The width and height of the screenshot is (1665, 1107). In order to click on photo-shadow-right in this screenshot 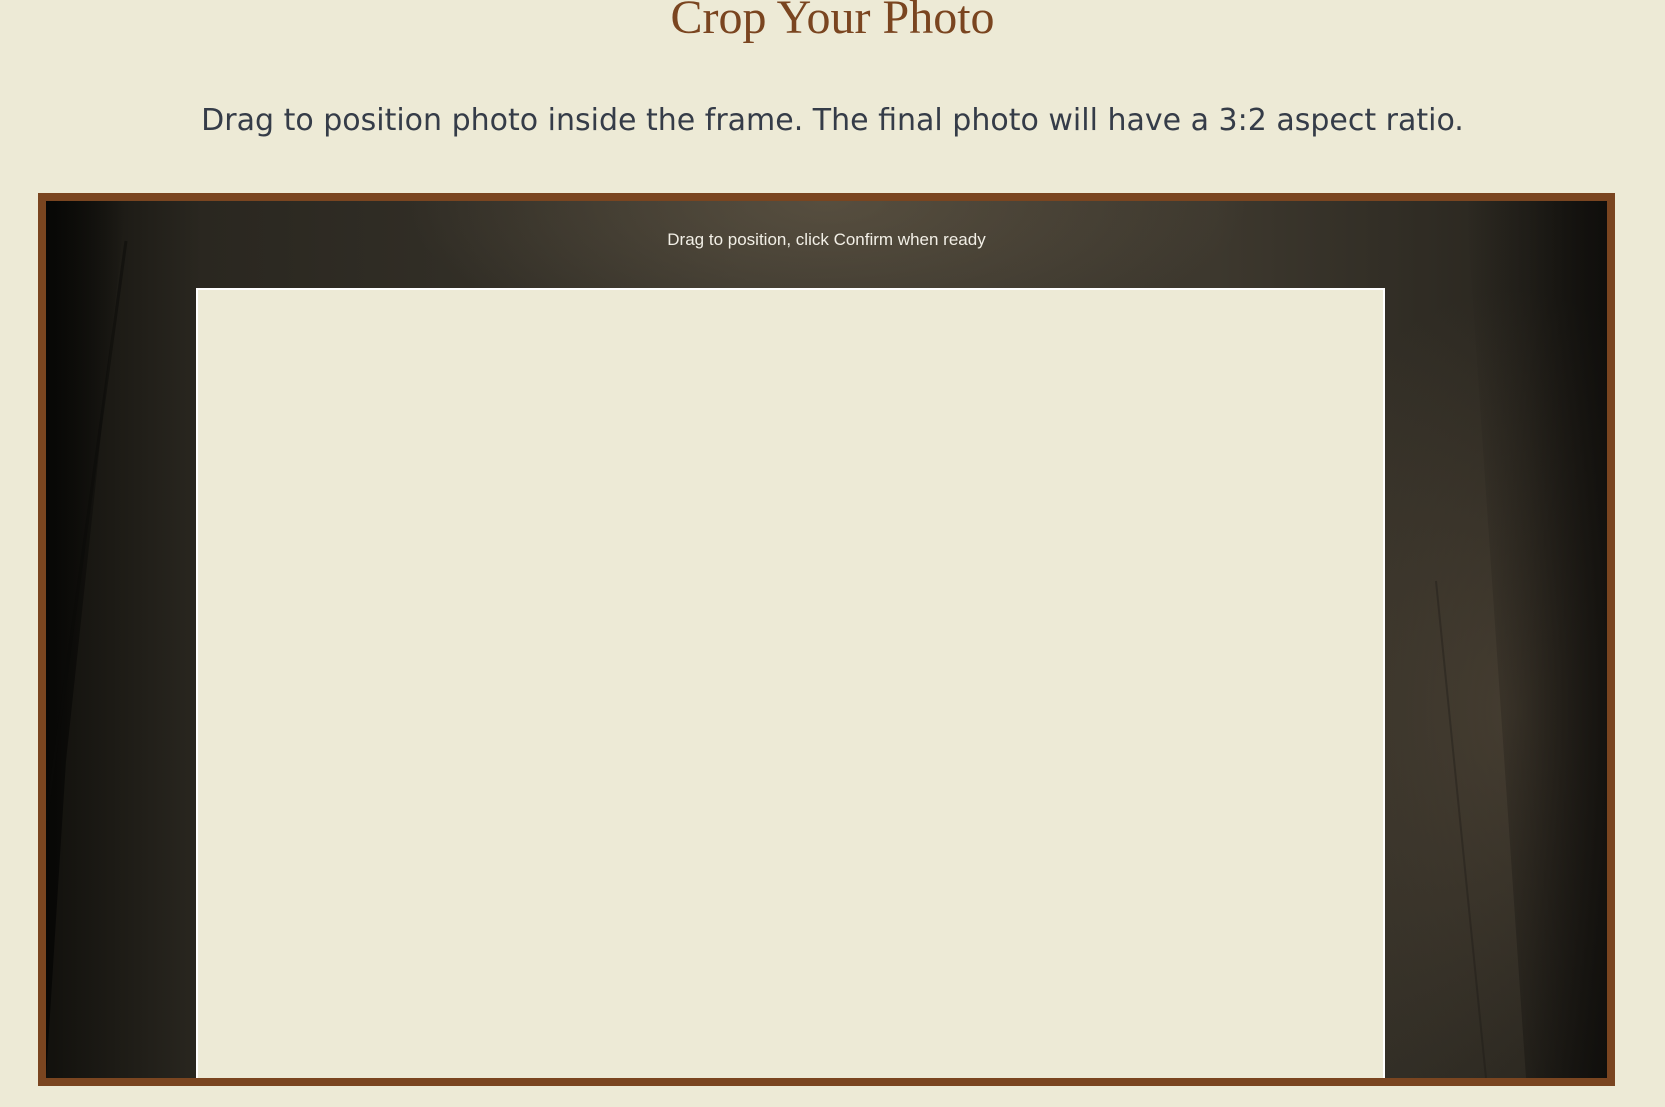, I will do `click(1536, 639)`.